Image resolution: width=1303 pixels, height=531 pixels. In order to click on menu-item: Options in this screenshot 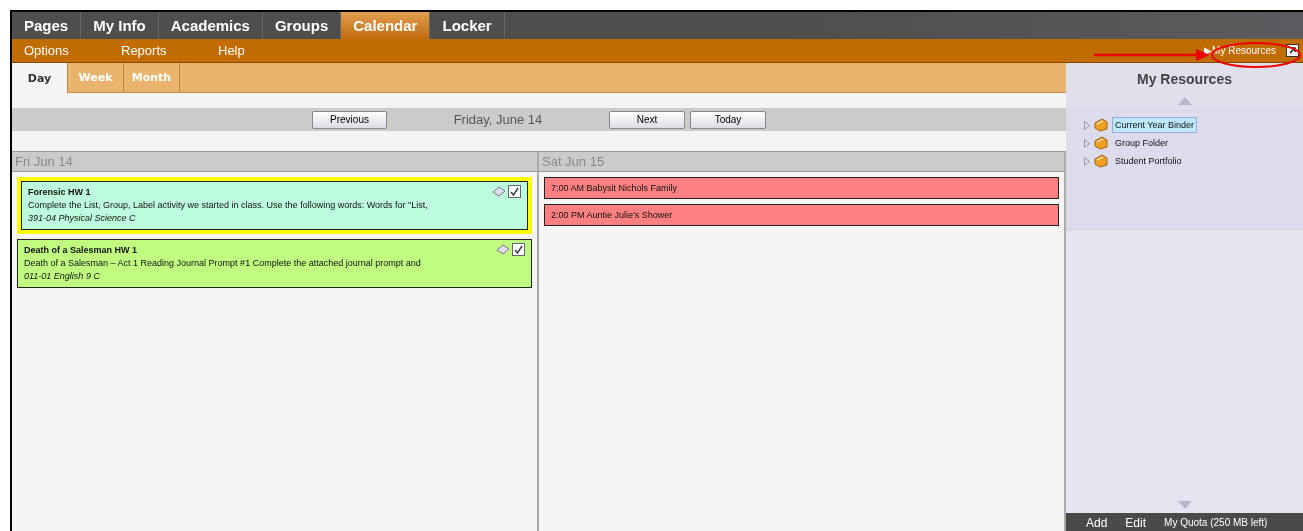, I will do `click(66, 50)`.